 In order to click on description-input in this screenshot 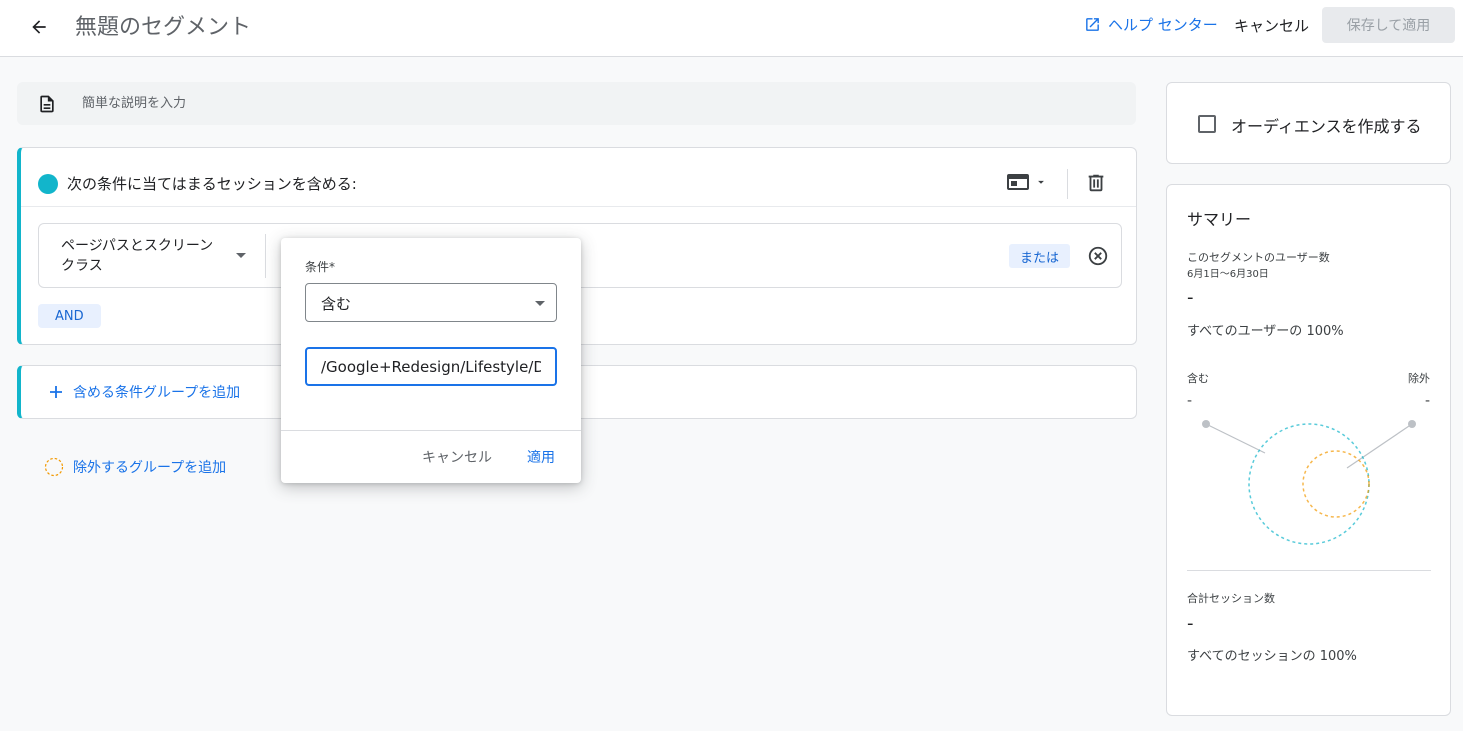, I will do `click(582, 103)`.